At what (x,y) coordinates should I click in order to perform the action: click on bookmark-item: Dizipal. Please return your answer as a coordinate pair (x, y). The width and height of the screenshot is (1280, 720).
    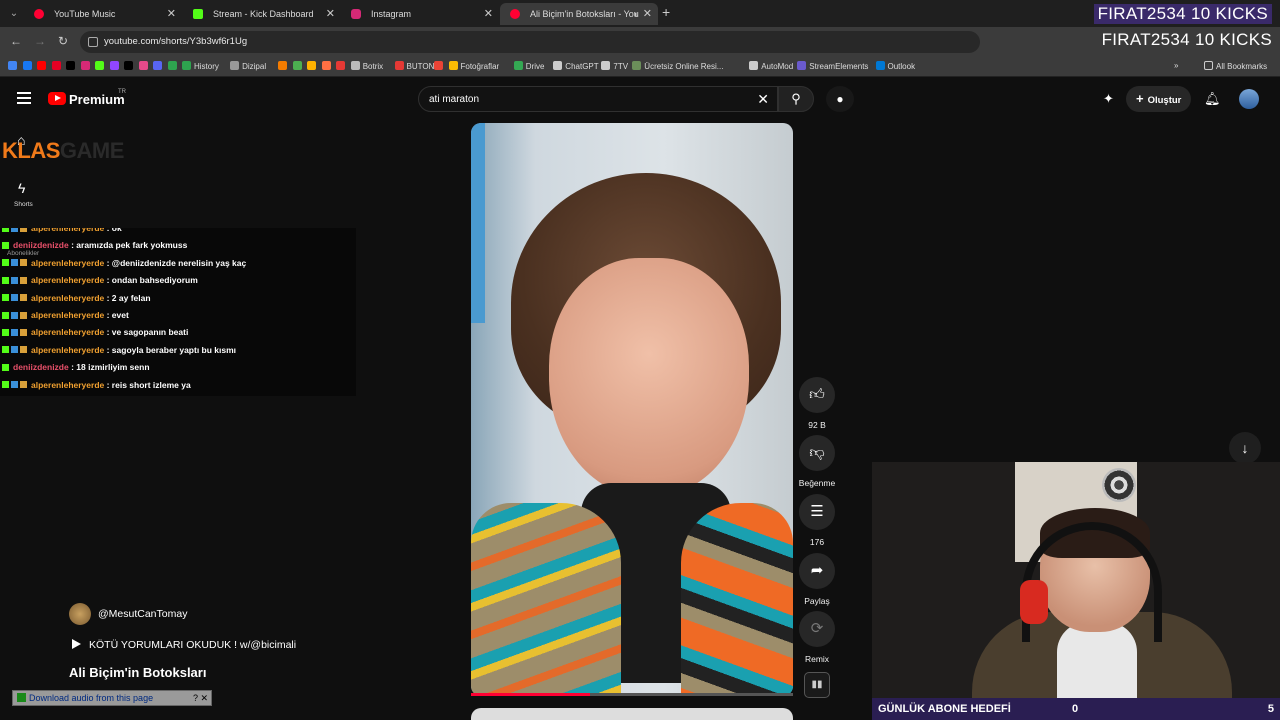
    Looking at the image, I should click on (248, 66).